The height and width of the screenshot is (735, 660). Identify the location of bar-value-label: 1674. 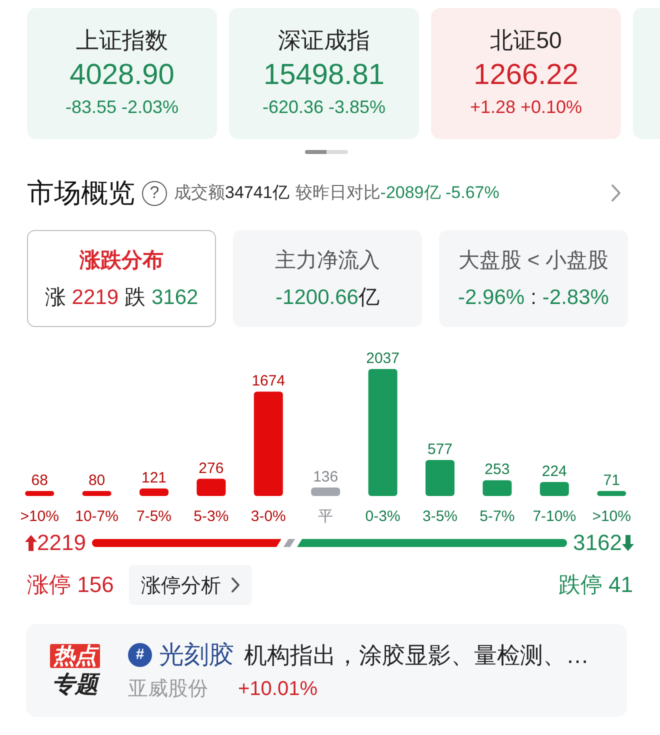
(269, 381).